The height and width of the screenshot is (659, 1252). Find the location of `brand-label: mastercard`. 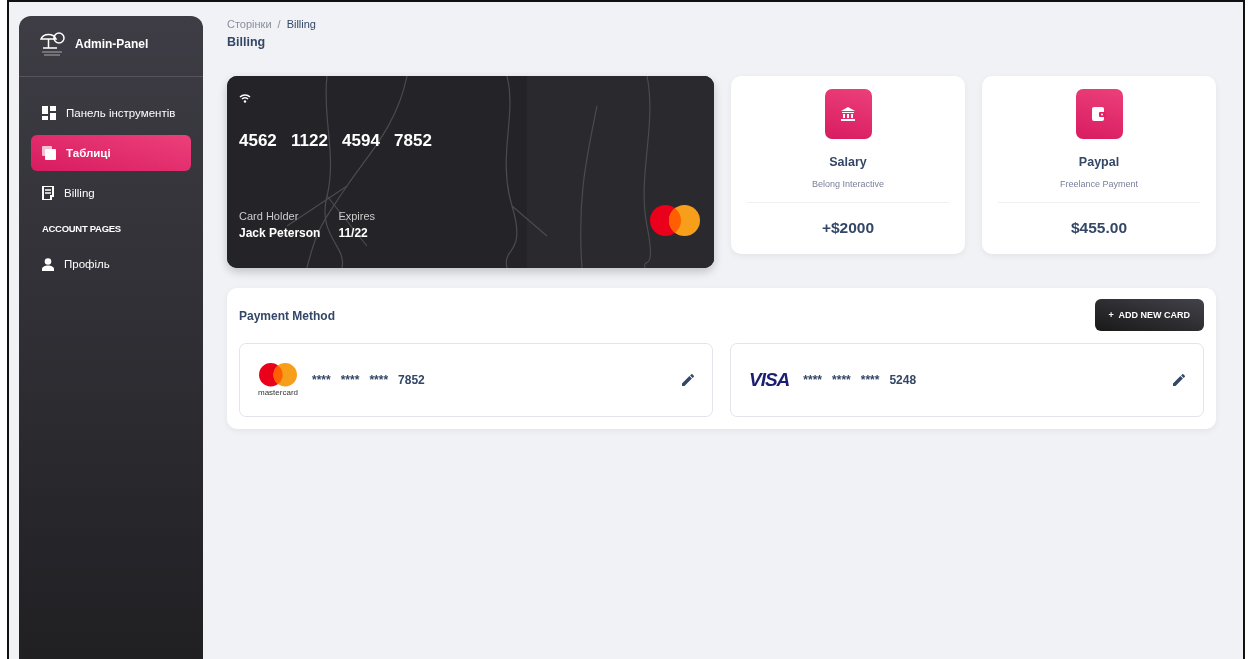

brand-label: mastercard is located at coordinates (278, 392).